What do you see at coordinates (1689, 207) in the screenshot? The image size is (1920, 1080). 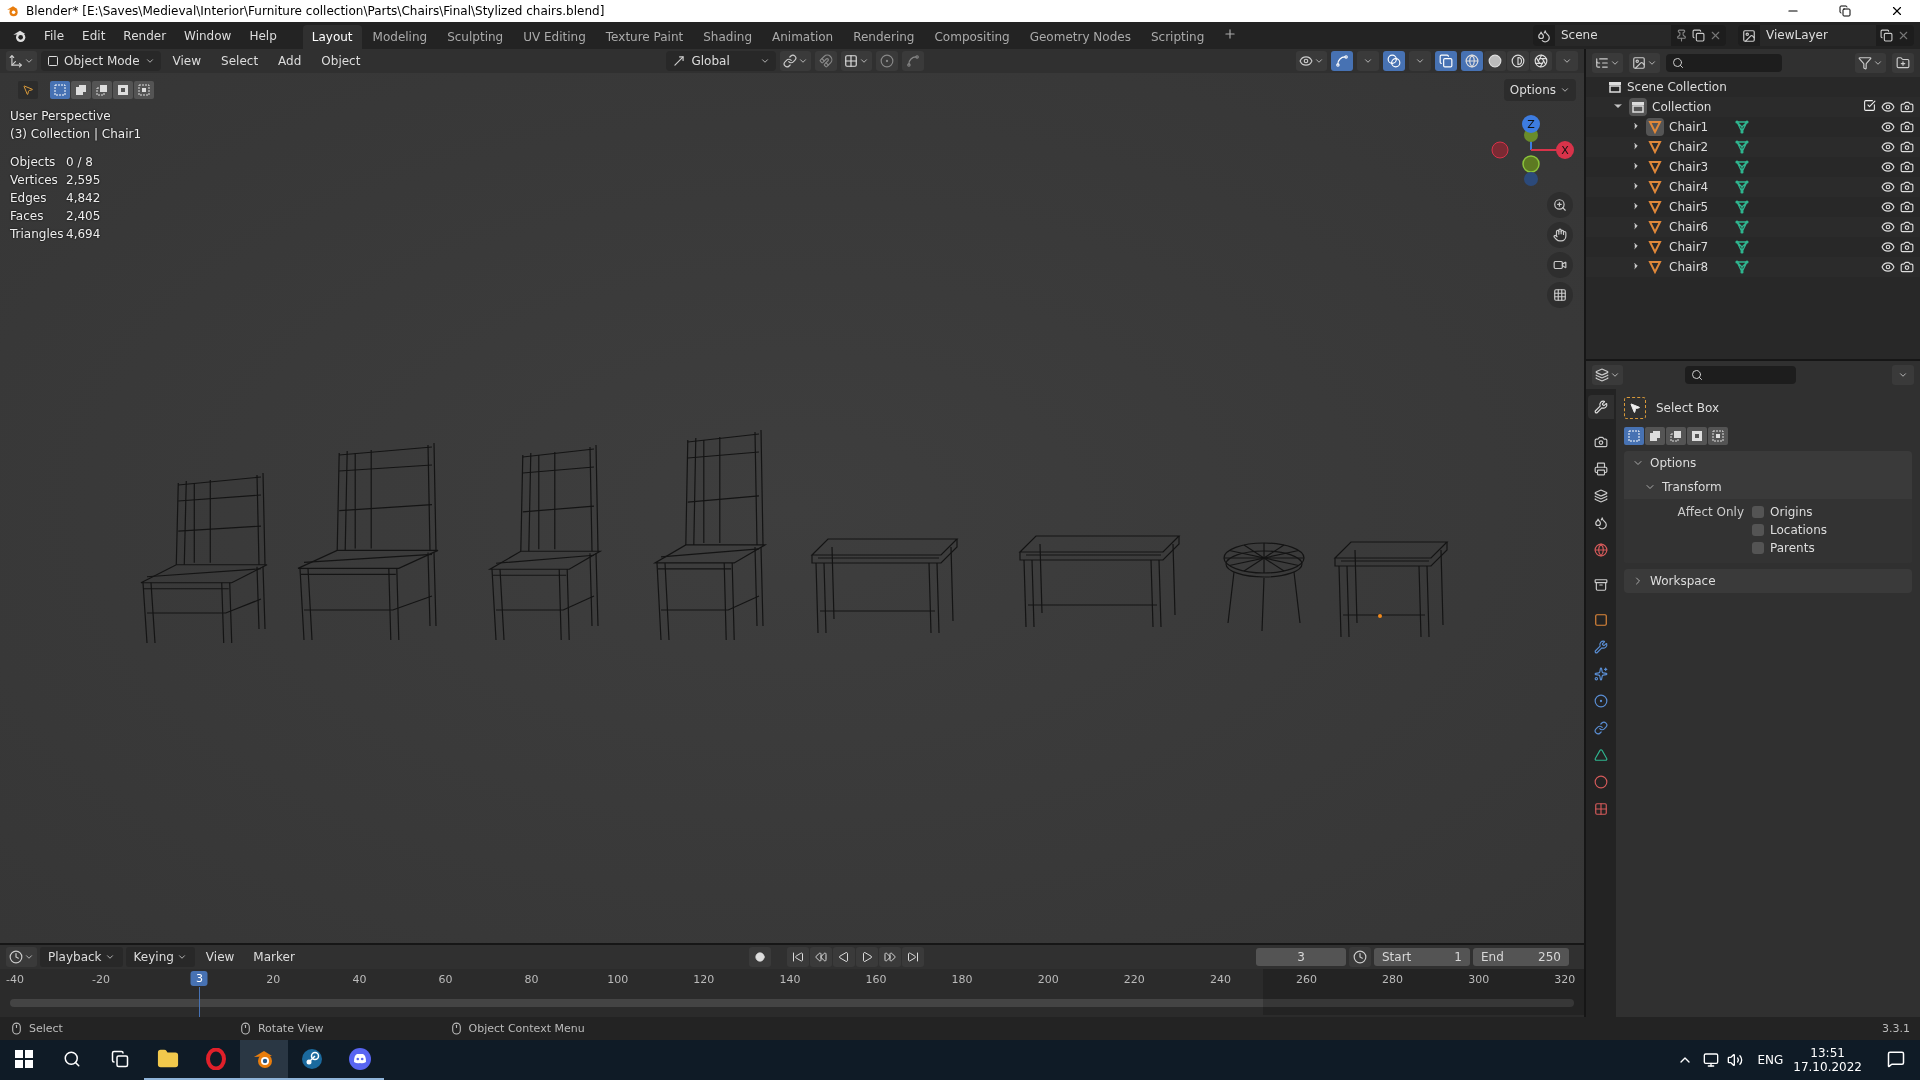 I see `object-name: Chair5` at bounding box center [1689, 207].